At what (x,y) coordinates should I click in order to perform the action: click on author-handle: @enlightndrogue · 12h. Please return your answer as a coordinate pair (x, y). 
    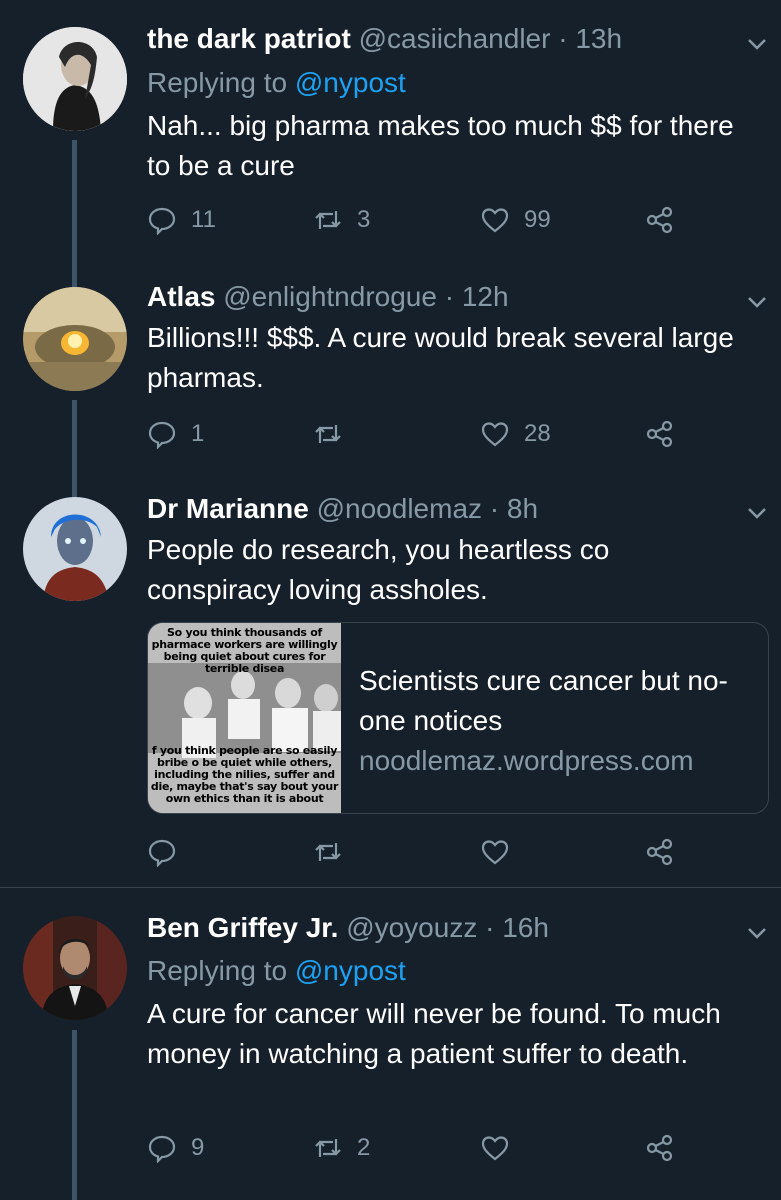
    Looking at the image, I should click on (365, 296).